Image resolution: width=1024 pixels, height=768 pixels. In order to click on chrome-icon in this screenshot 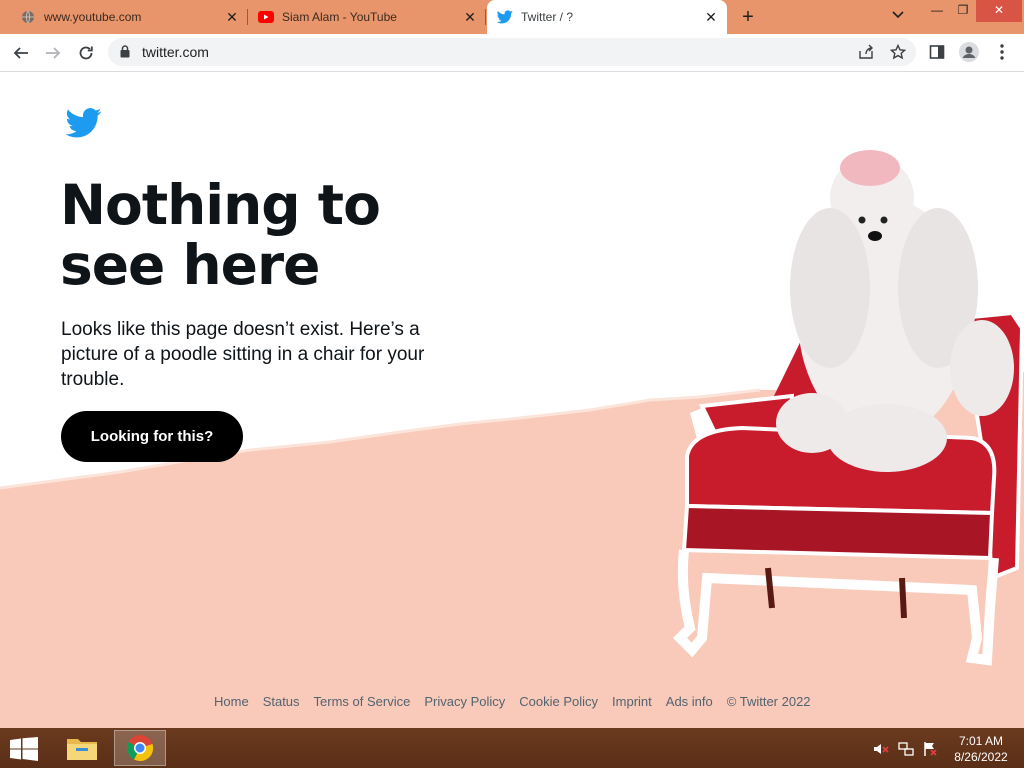, I will do `click(140, 748)`.